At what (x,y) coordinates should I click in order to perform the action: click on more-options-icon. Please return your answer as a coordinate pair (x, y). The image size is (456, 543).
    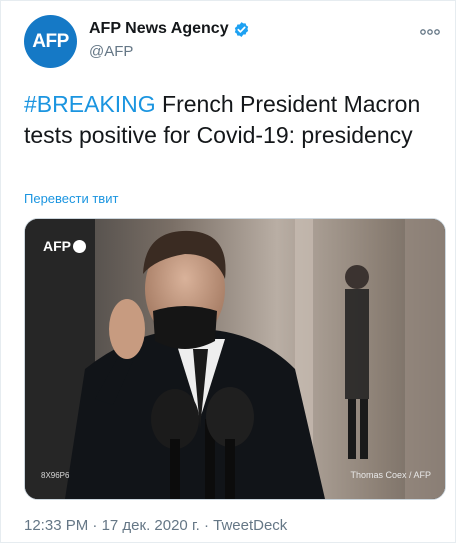
    Looking at the image, I should click on (430, 29).